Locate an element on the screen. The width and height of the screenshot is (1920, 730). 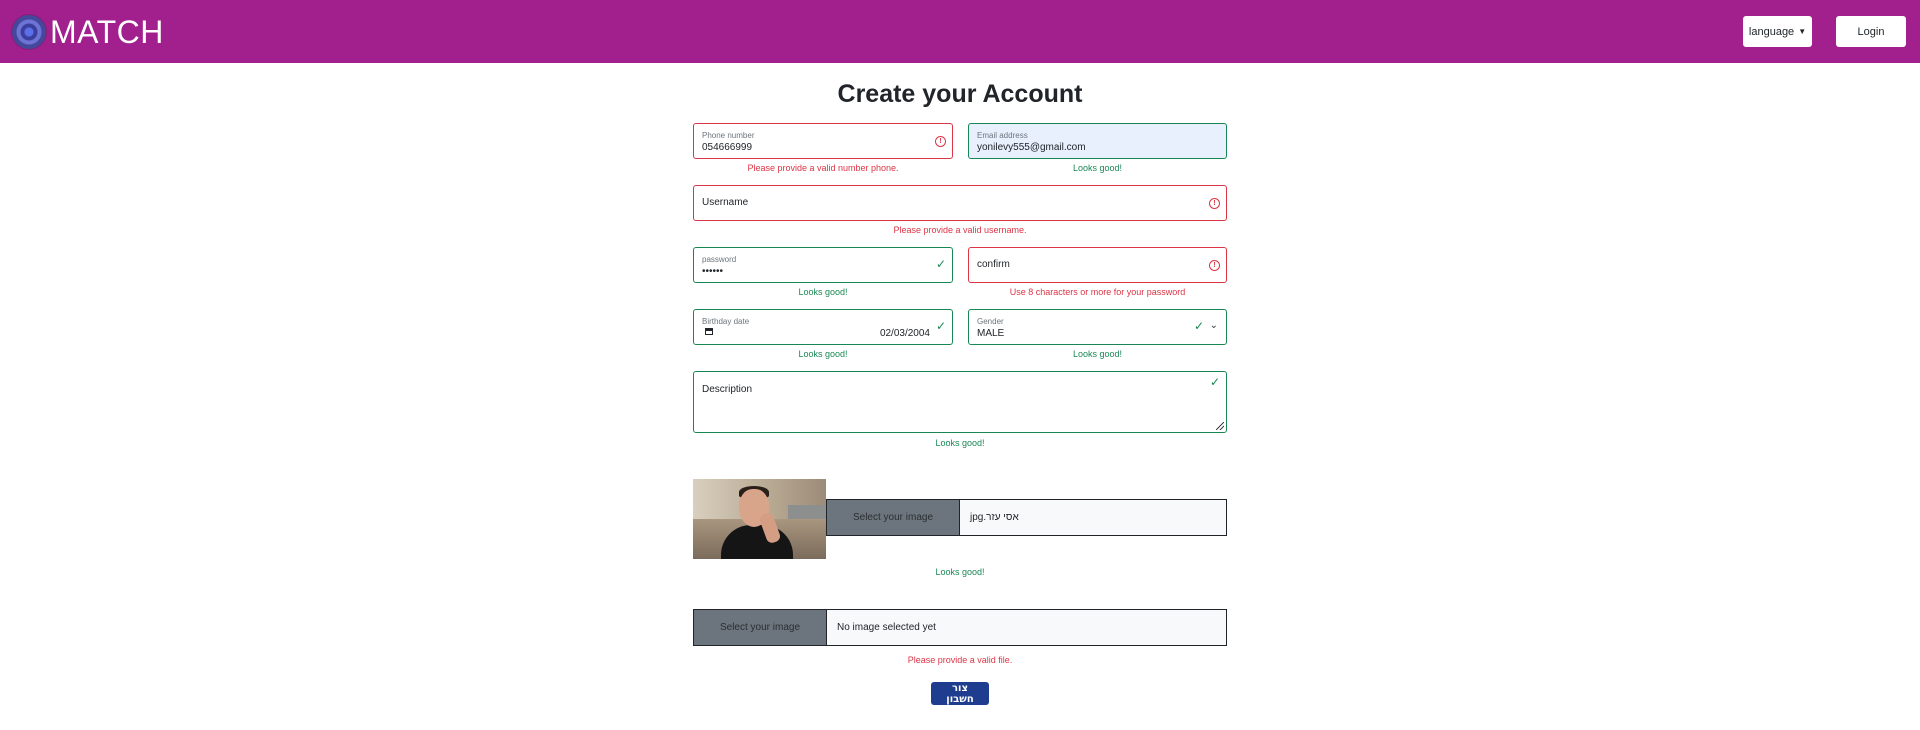
login-button: Login is located at coordinates (1871, 31).